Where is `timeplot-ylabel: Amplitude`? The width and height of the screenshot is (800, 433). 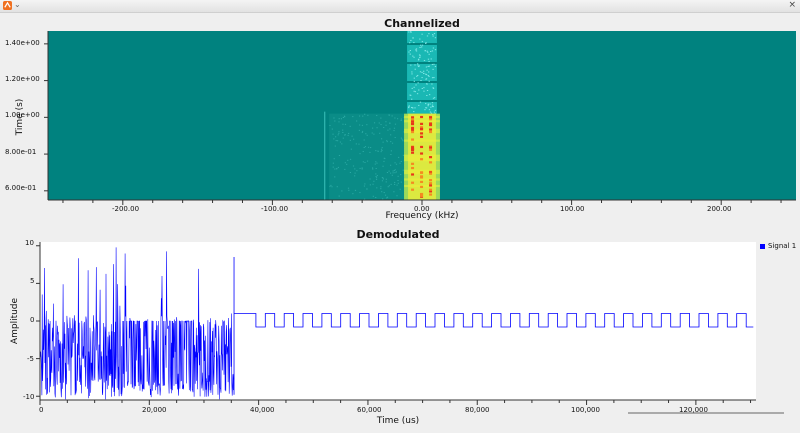 timeplot-ylabel: Amplitude is located at coordinates (15, 321).